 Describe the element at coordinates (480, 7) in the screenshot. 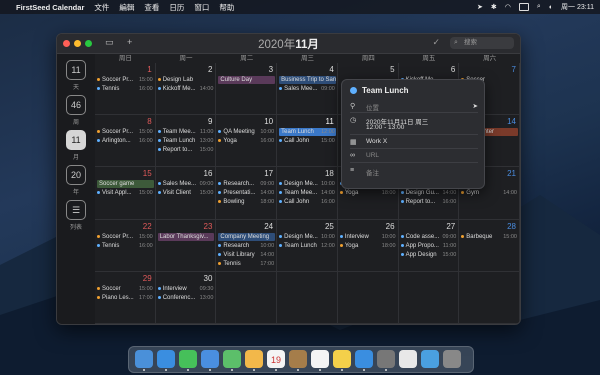

I see `location-icon: ➤` at that location.